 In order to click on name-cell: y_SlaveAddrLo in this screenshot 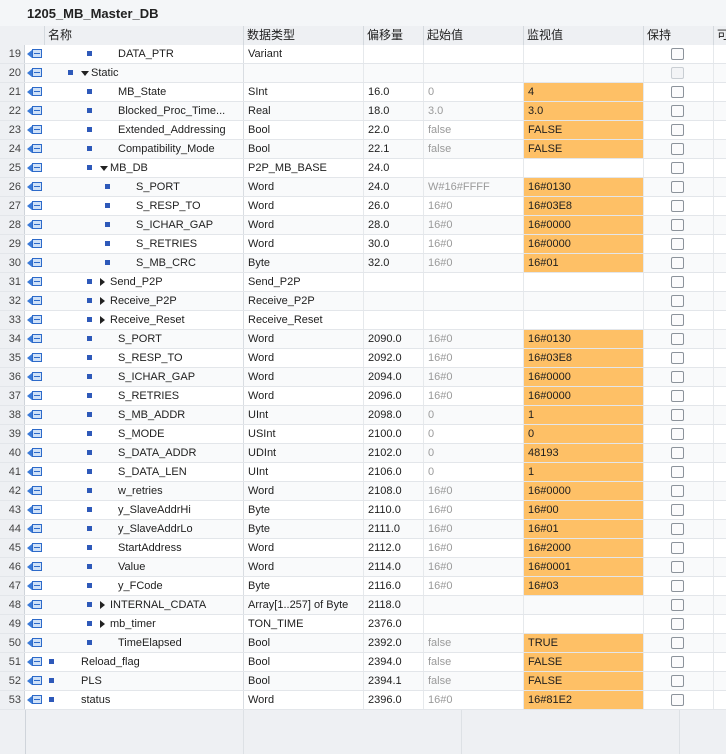, I will do `click(144, 529)`.